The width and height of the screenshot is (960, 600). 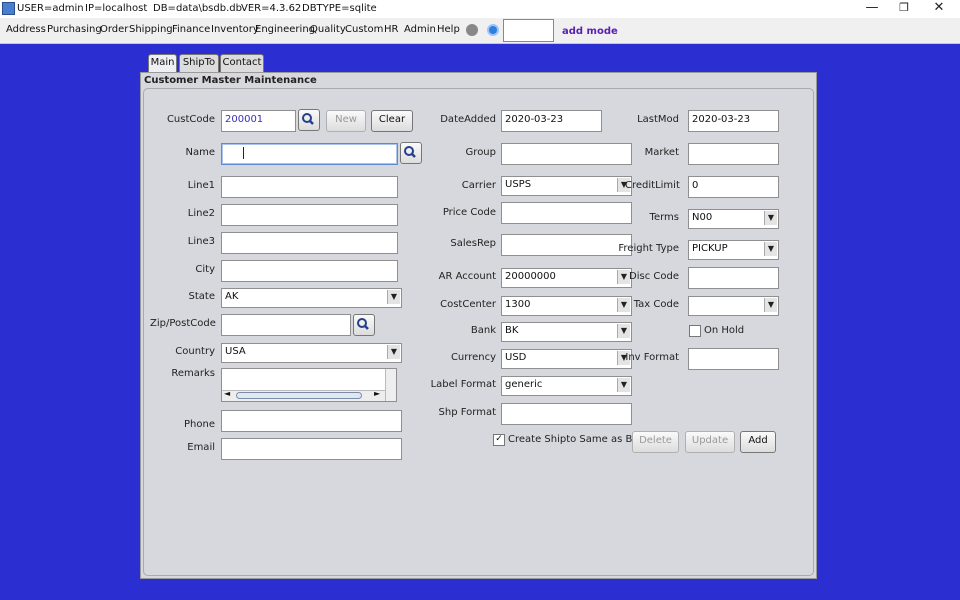 I want to click on menu-quality: Quality, so click(x=328, y=29).